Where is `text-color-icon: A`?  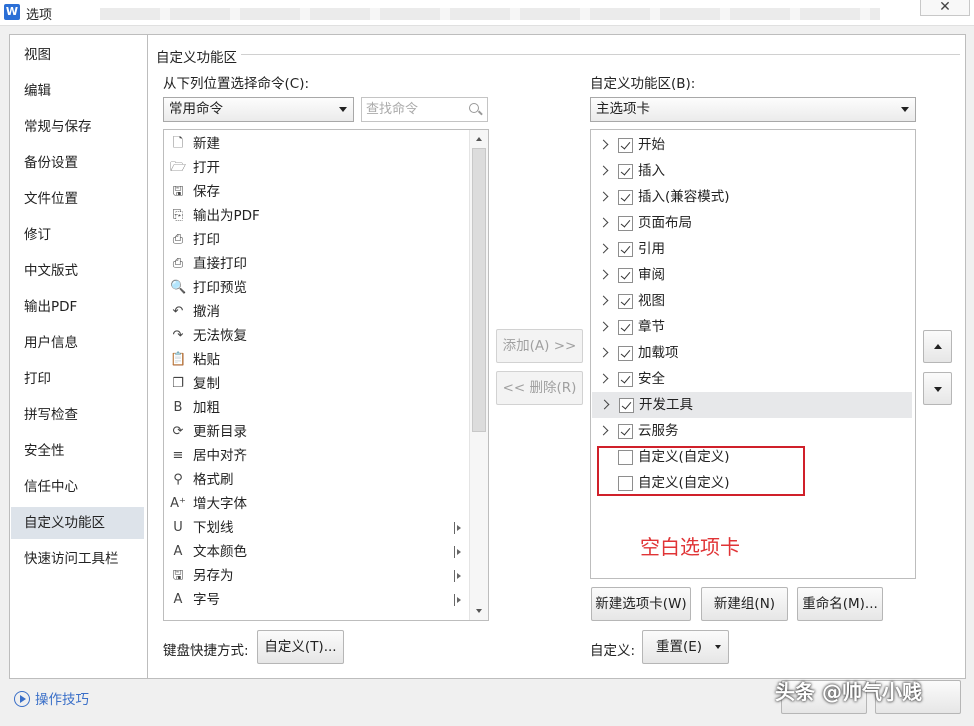
text-color-icon: A is located at coordinates (178, 551).